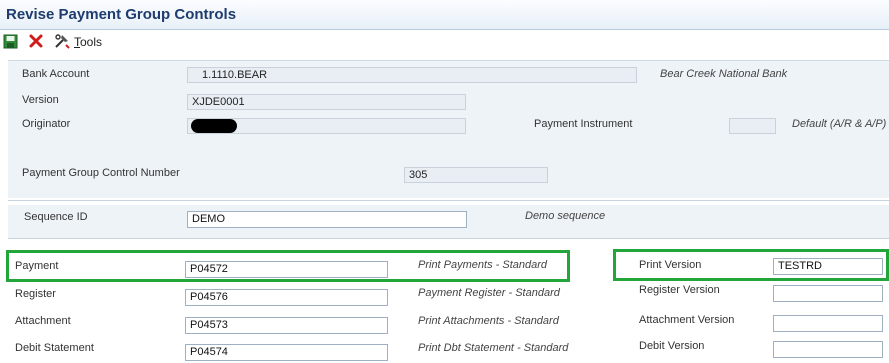 The width and height of the screenshot is (889, 363). Describe the element at coordinates (828, 349) in the screenshot. I see `debit-version-input` at that location.